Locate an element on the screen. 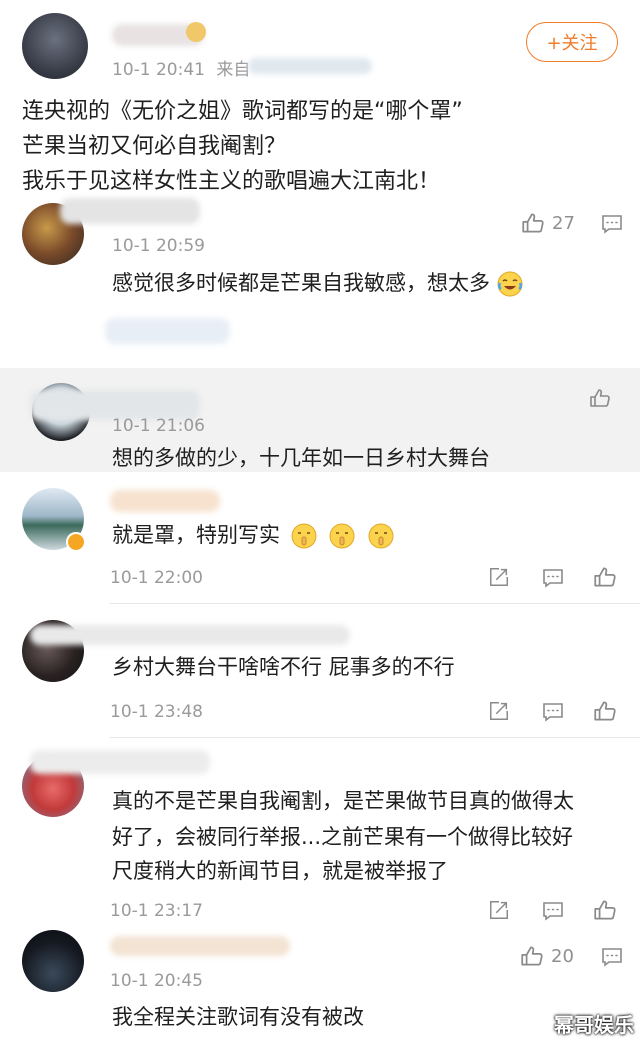  comment-line-2: 好了，会被同行举报...之前芒果有一个做得比较好 is located at coordinates (343, 837).